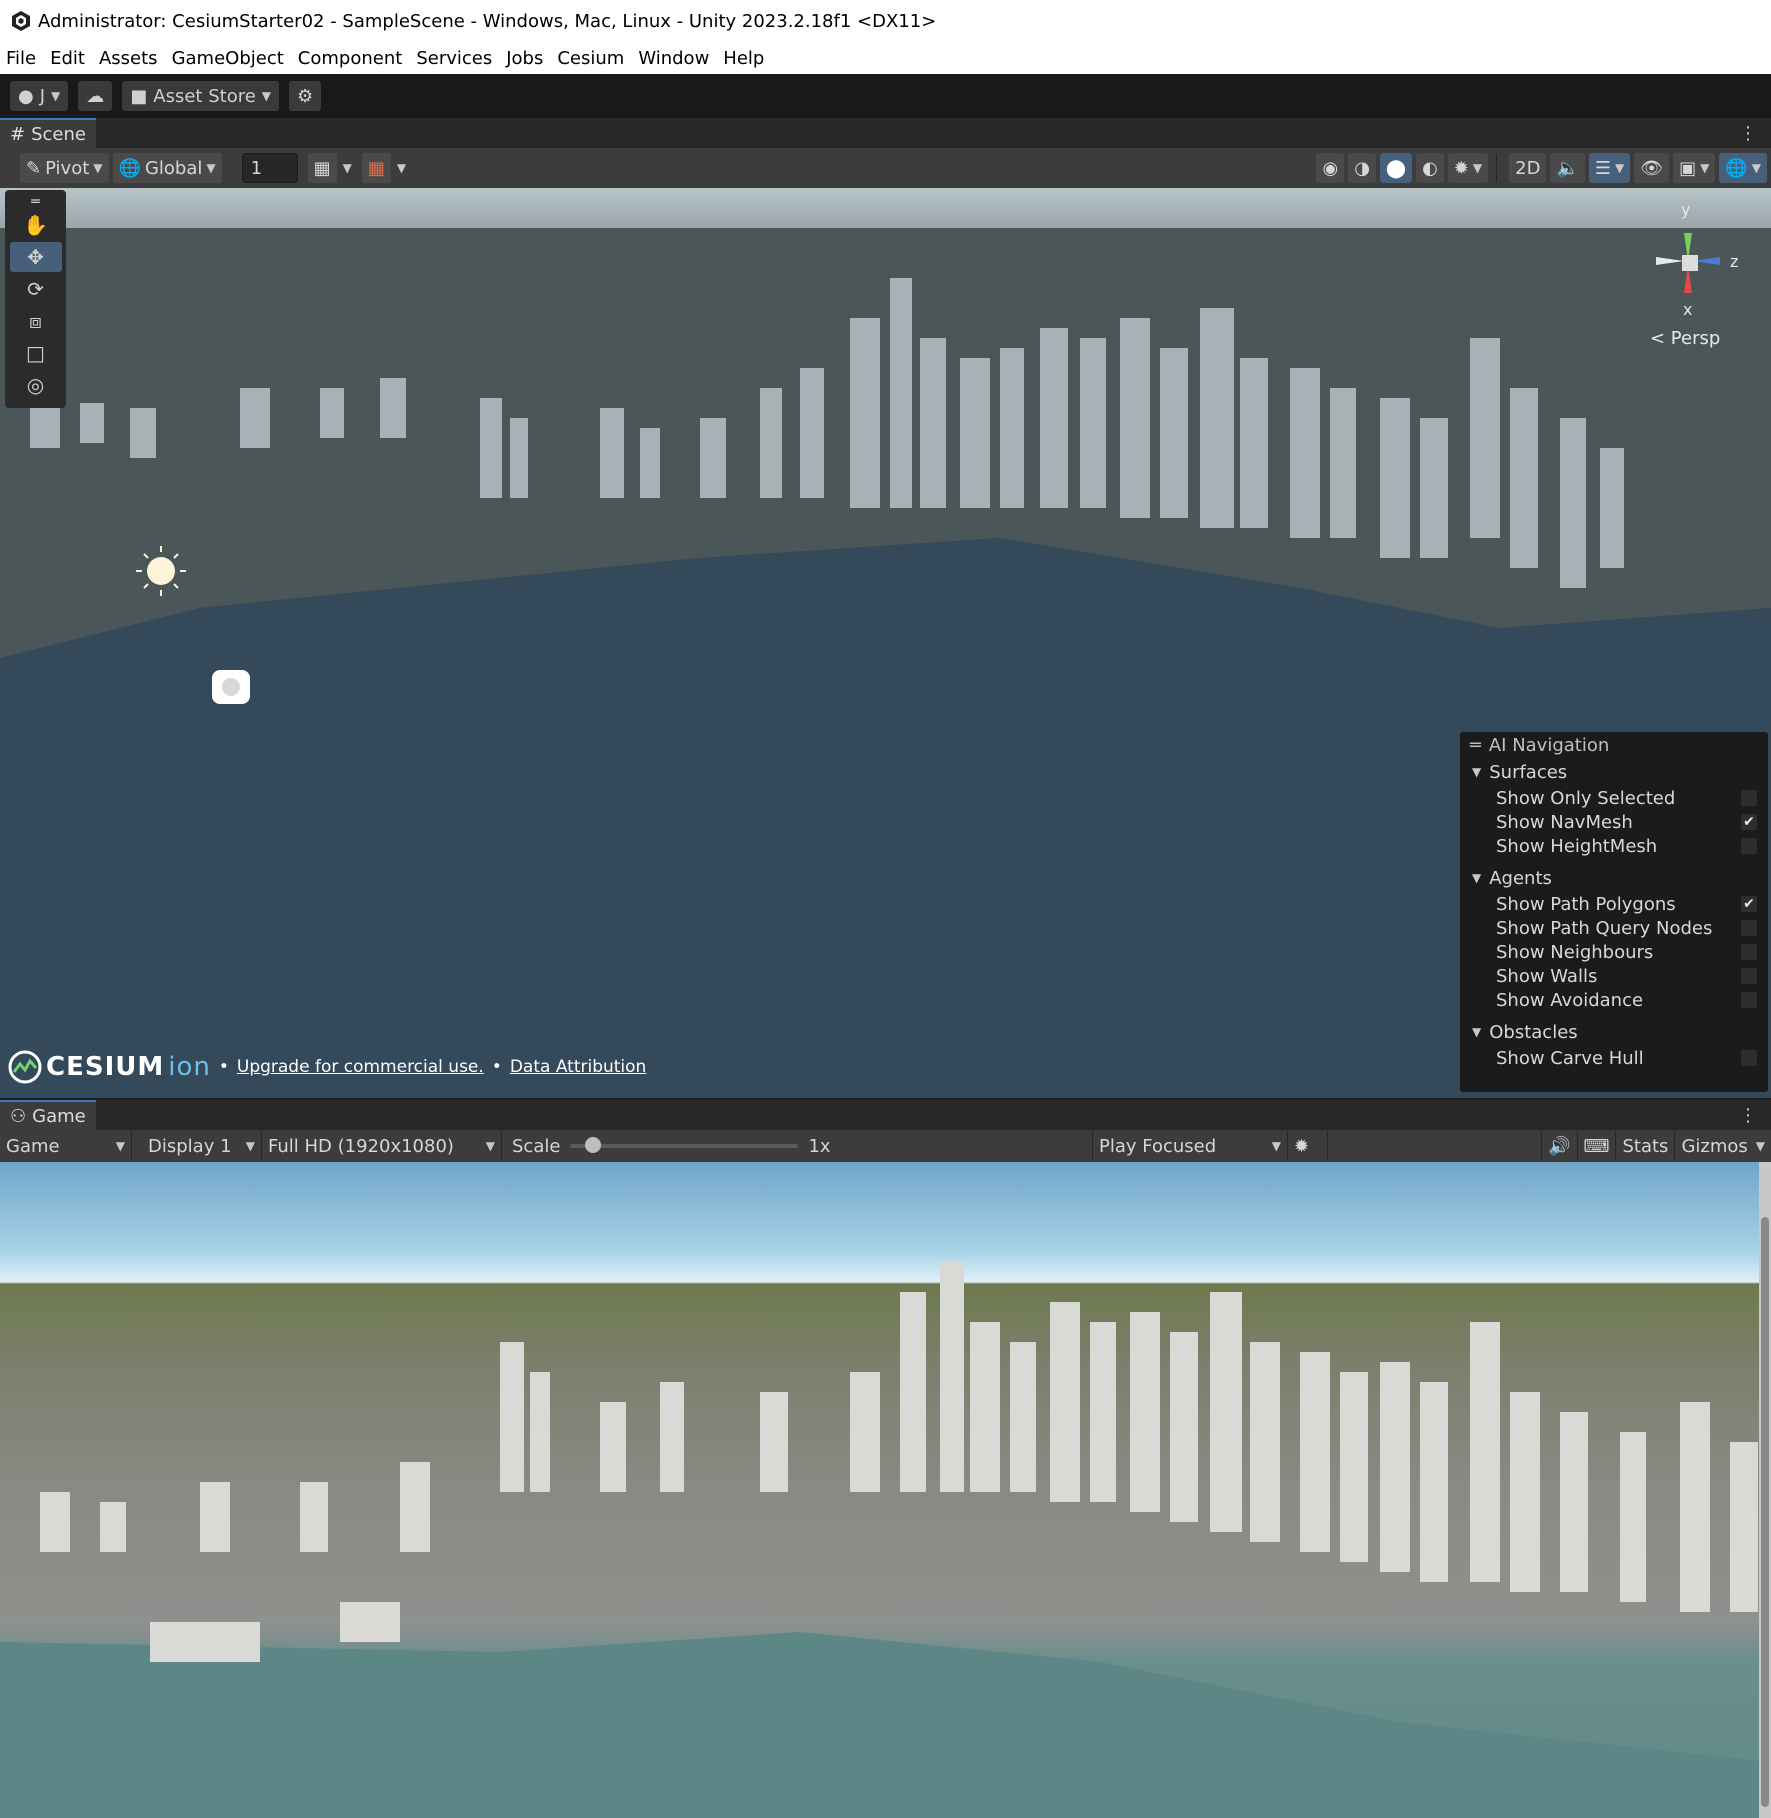  What do you see at coordinates (36, 202) in the screenshot?
I see `drag-handle-icon: ═` at bounding box center [36, 202].